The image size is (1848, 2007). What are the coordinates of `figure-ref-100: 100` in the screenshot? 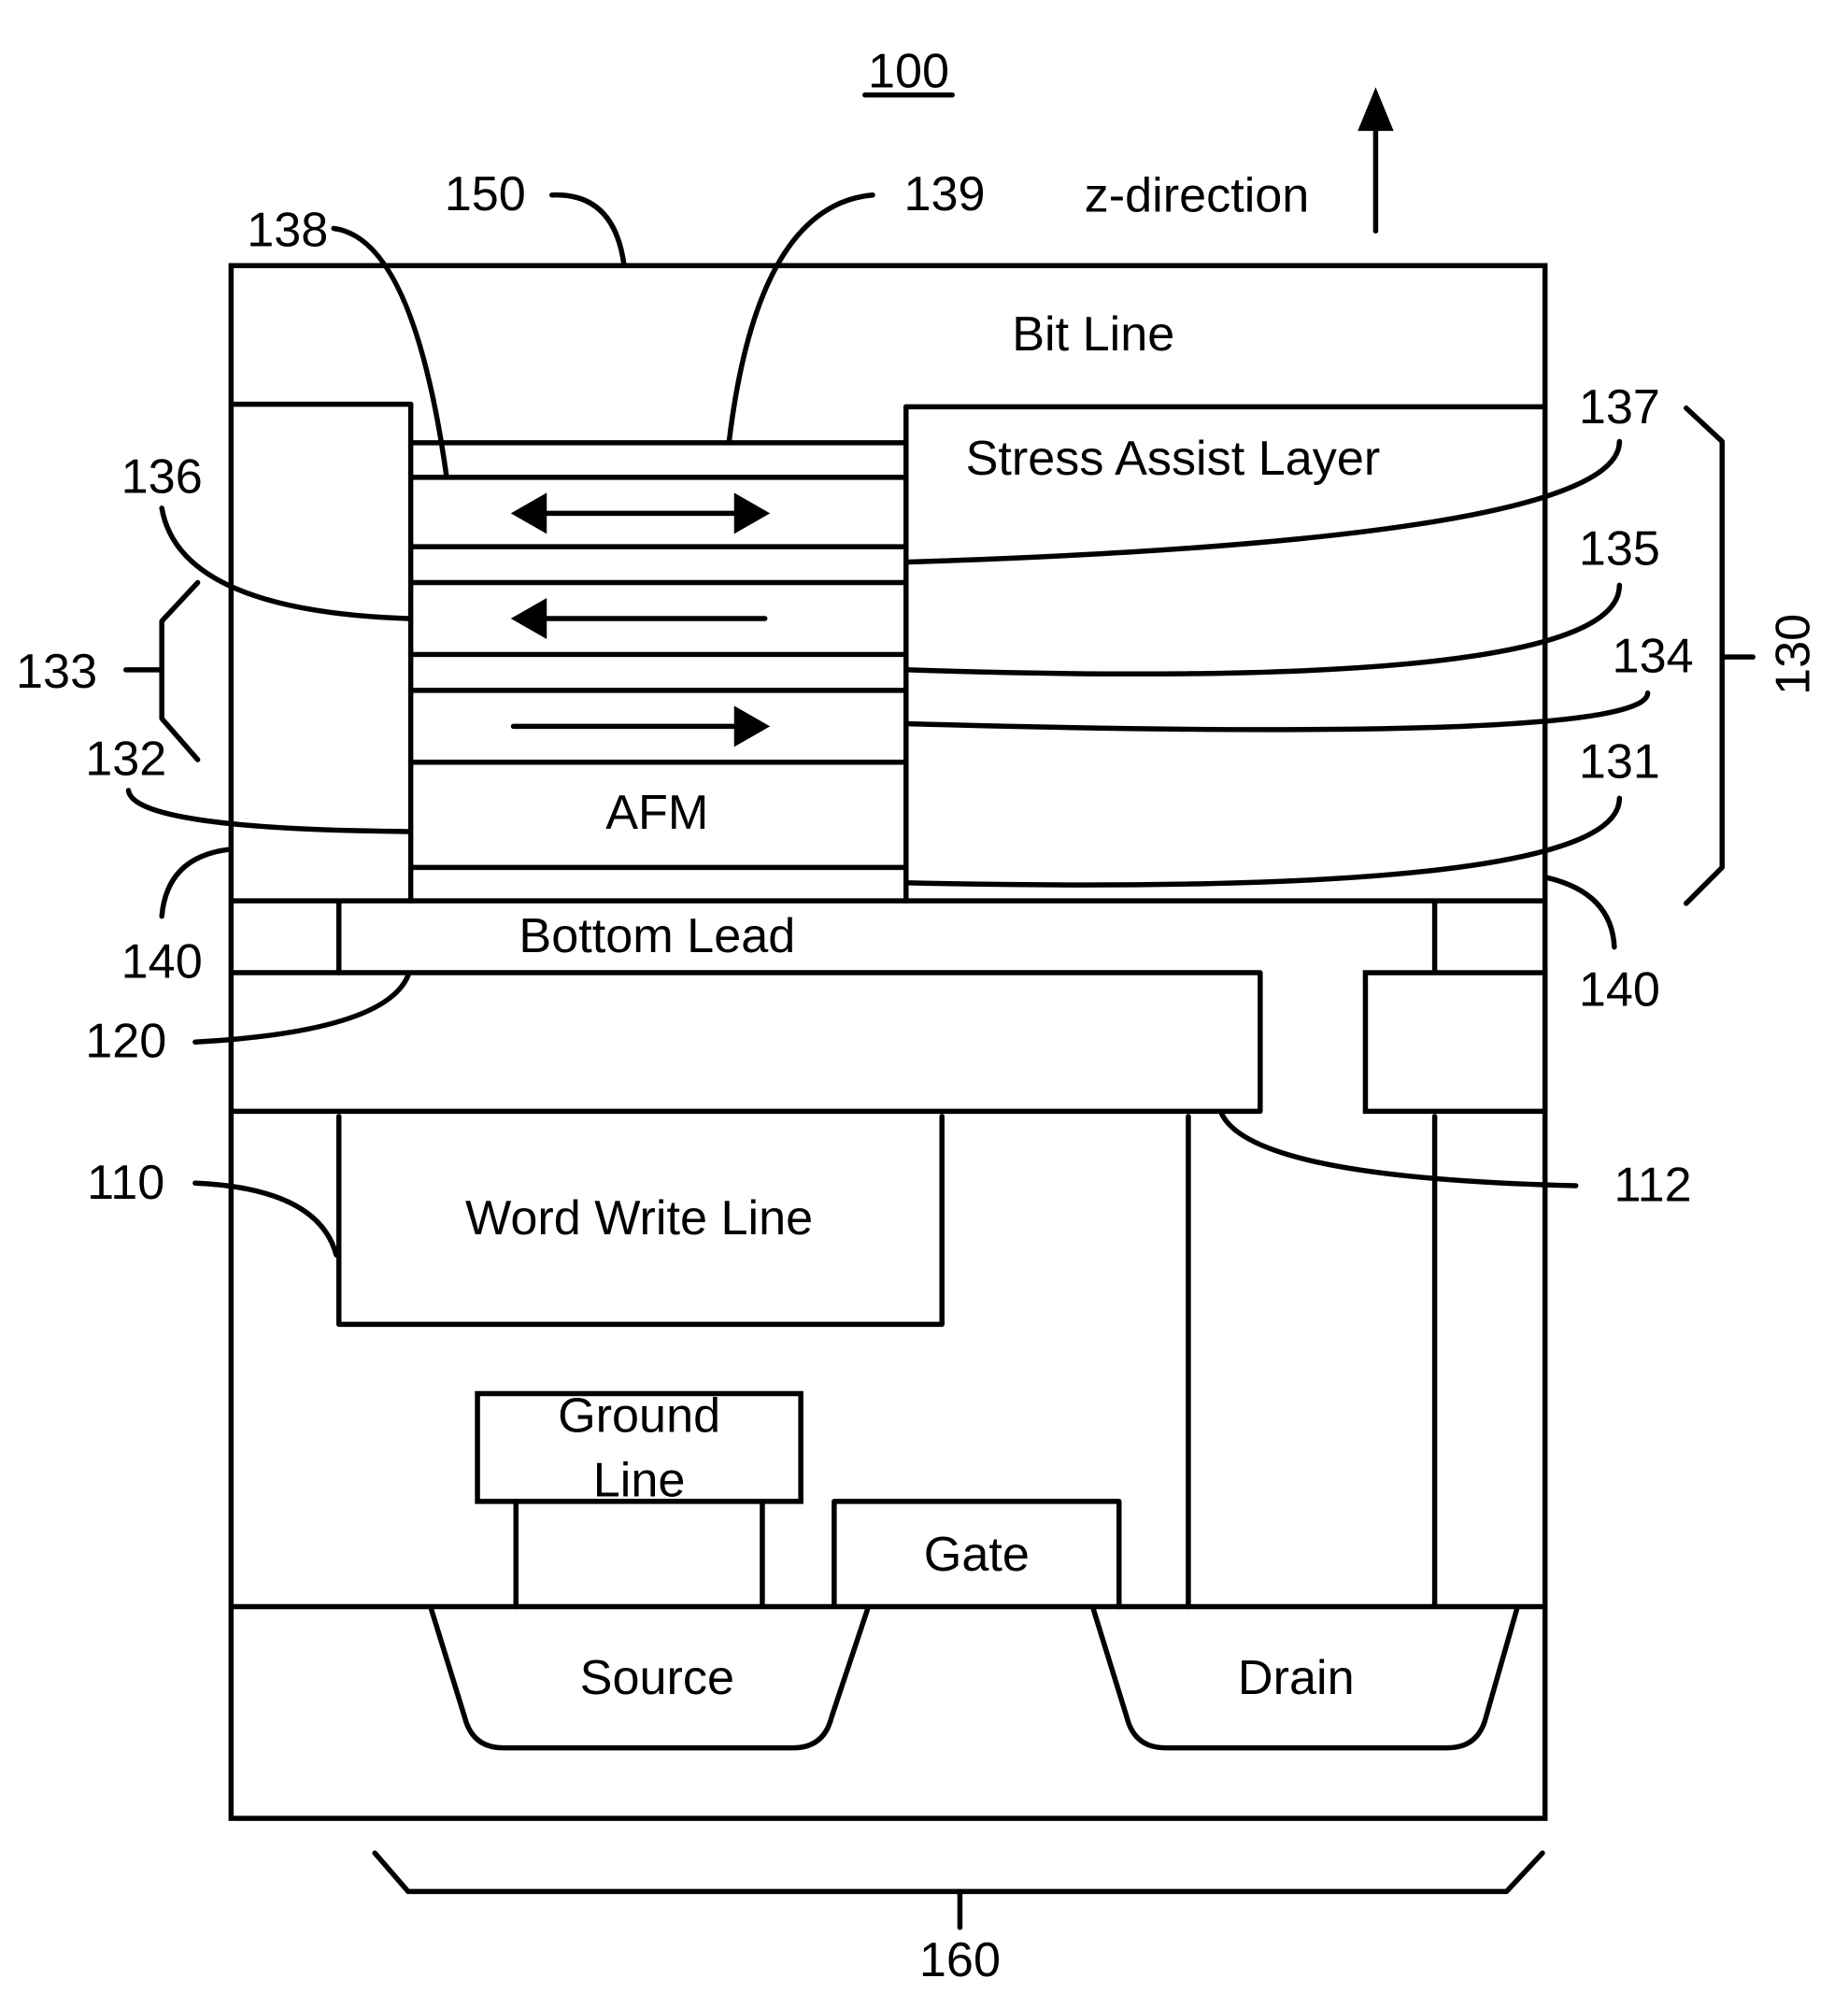 It's located at (908, 71).